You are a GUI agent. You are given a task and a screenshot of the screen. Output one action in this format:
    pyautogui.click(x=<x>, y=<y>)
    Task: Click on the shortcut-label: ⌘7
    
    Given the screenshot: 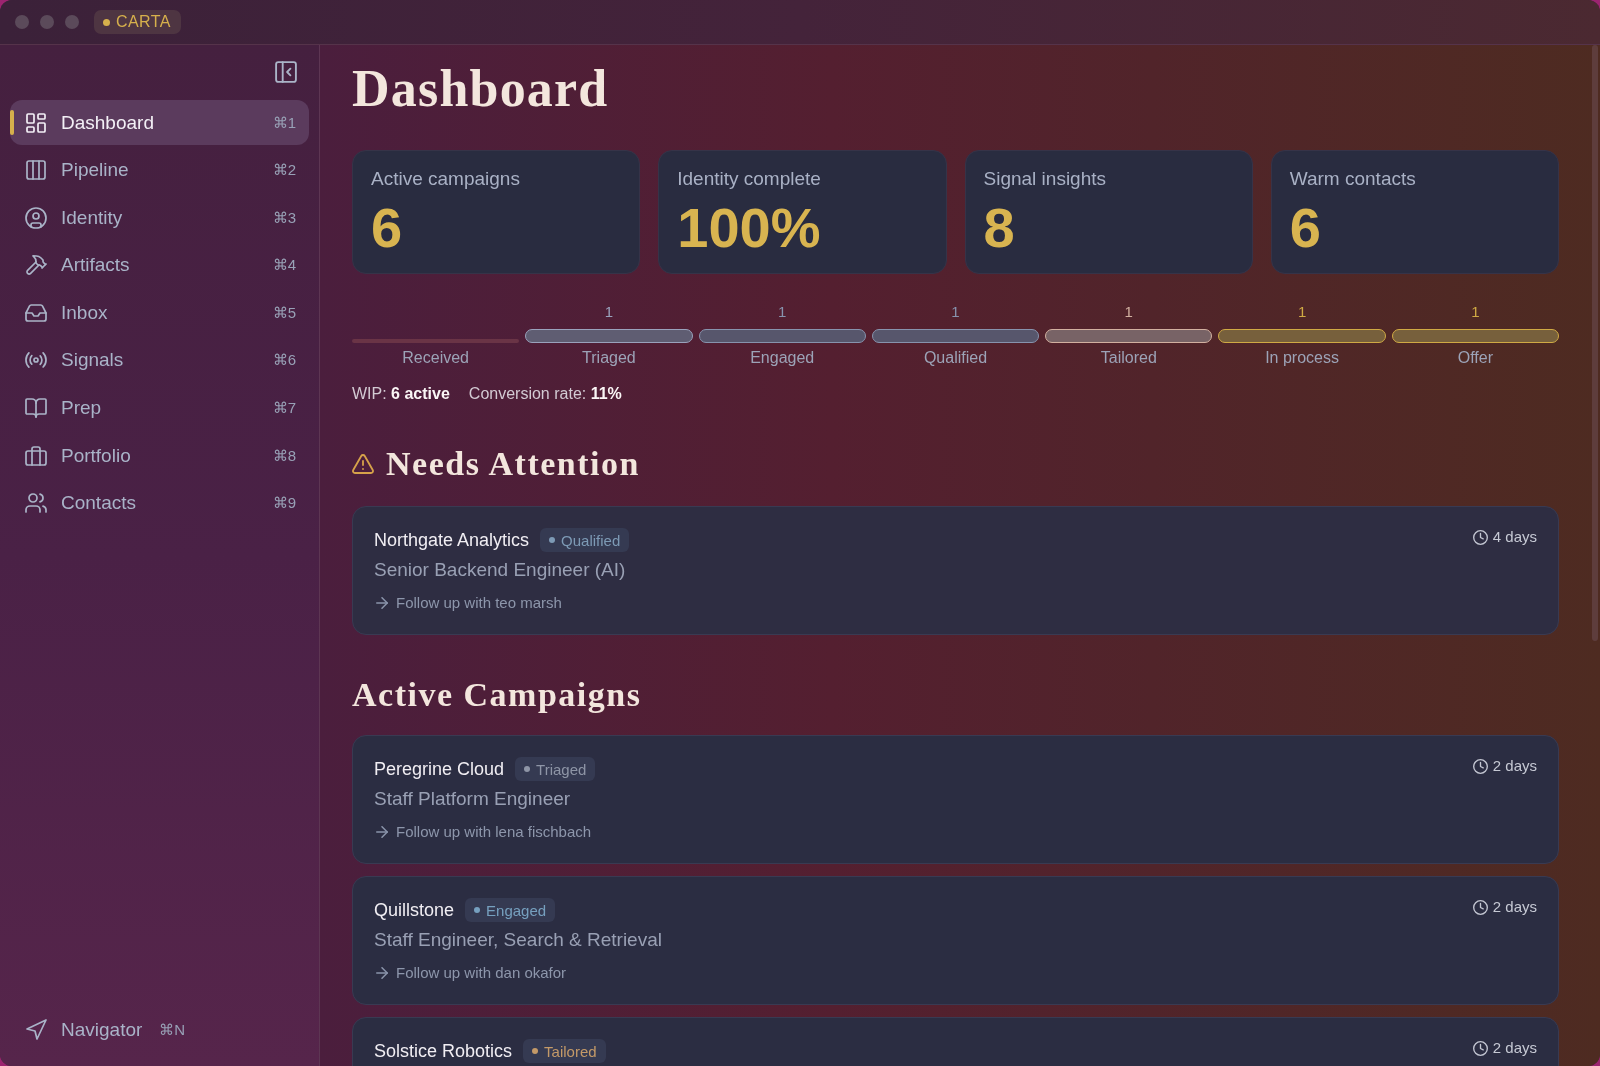 What is the action you would take?
    pyautogui.click(x=284, y=408)
    